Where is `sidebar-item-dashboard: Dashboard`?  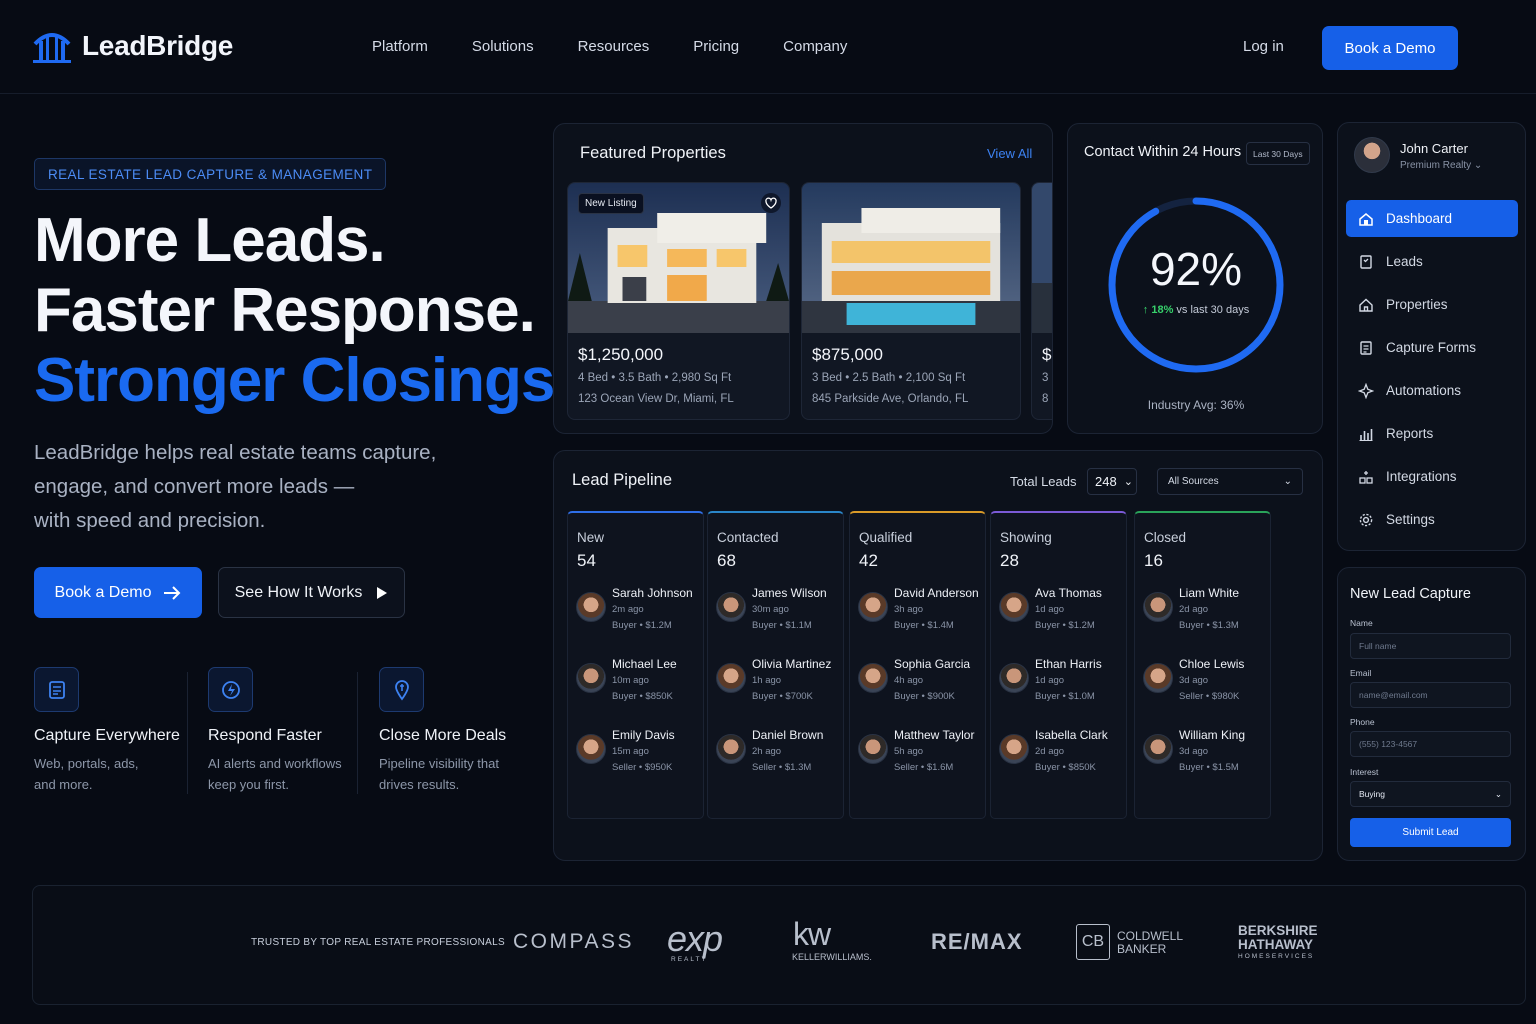 sidebar-item-dashboard: Dashboard is located at coordinates (1432, 218).